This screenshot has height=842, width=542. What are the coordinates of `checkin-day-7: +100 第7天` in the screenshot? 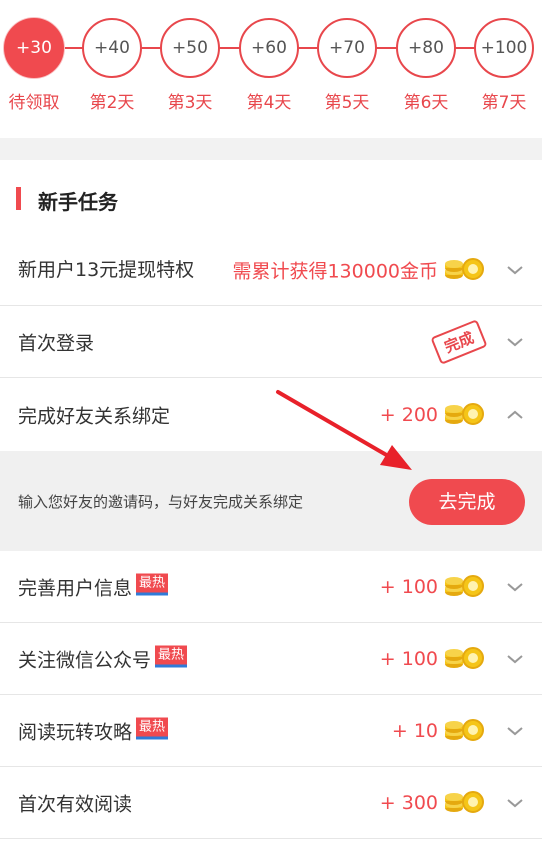 It's located at (504, 65).